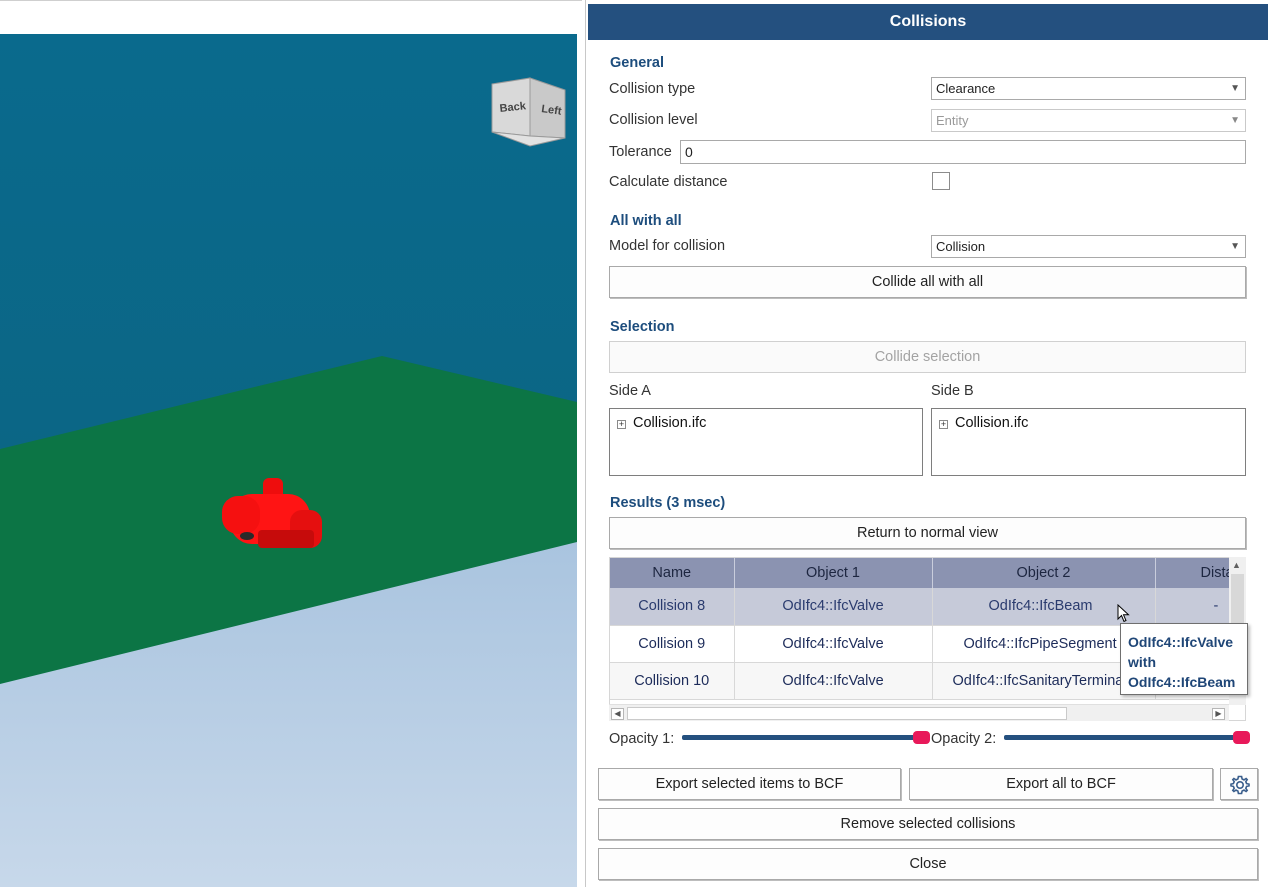 This screenshot has width=1268, height=887. I want to click on opacity-1-label: Opacity 1:, so click(642, 739).